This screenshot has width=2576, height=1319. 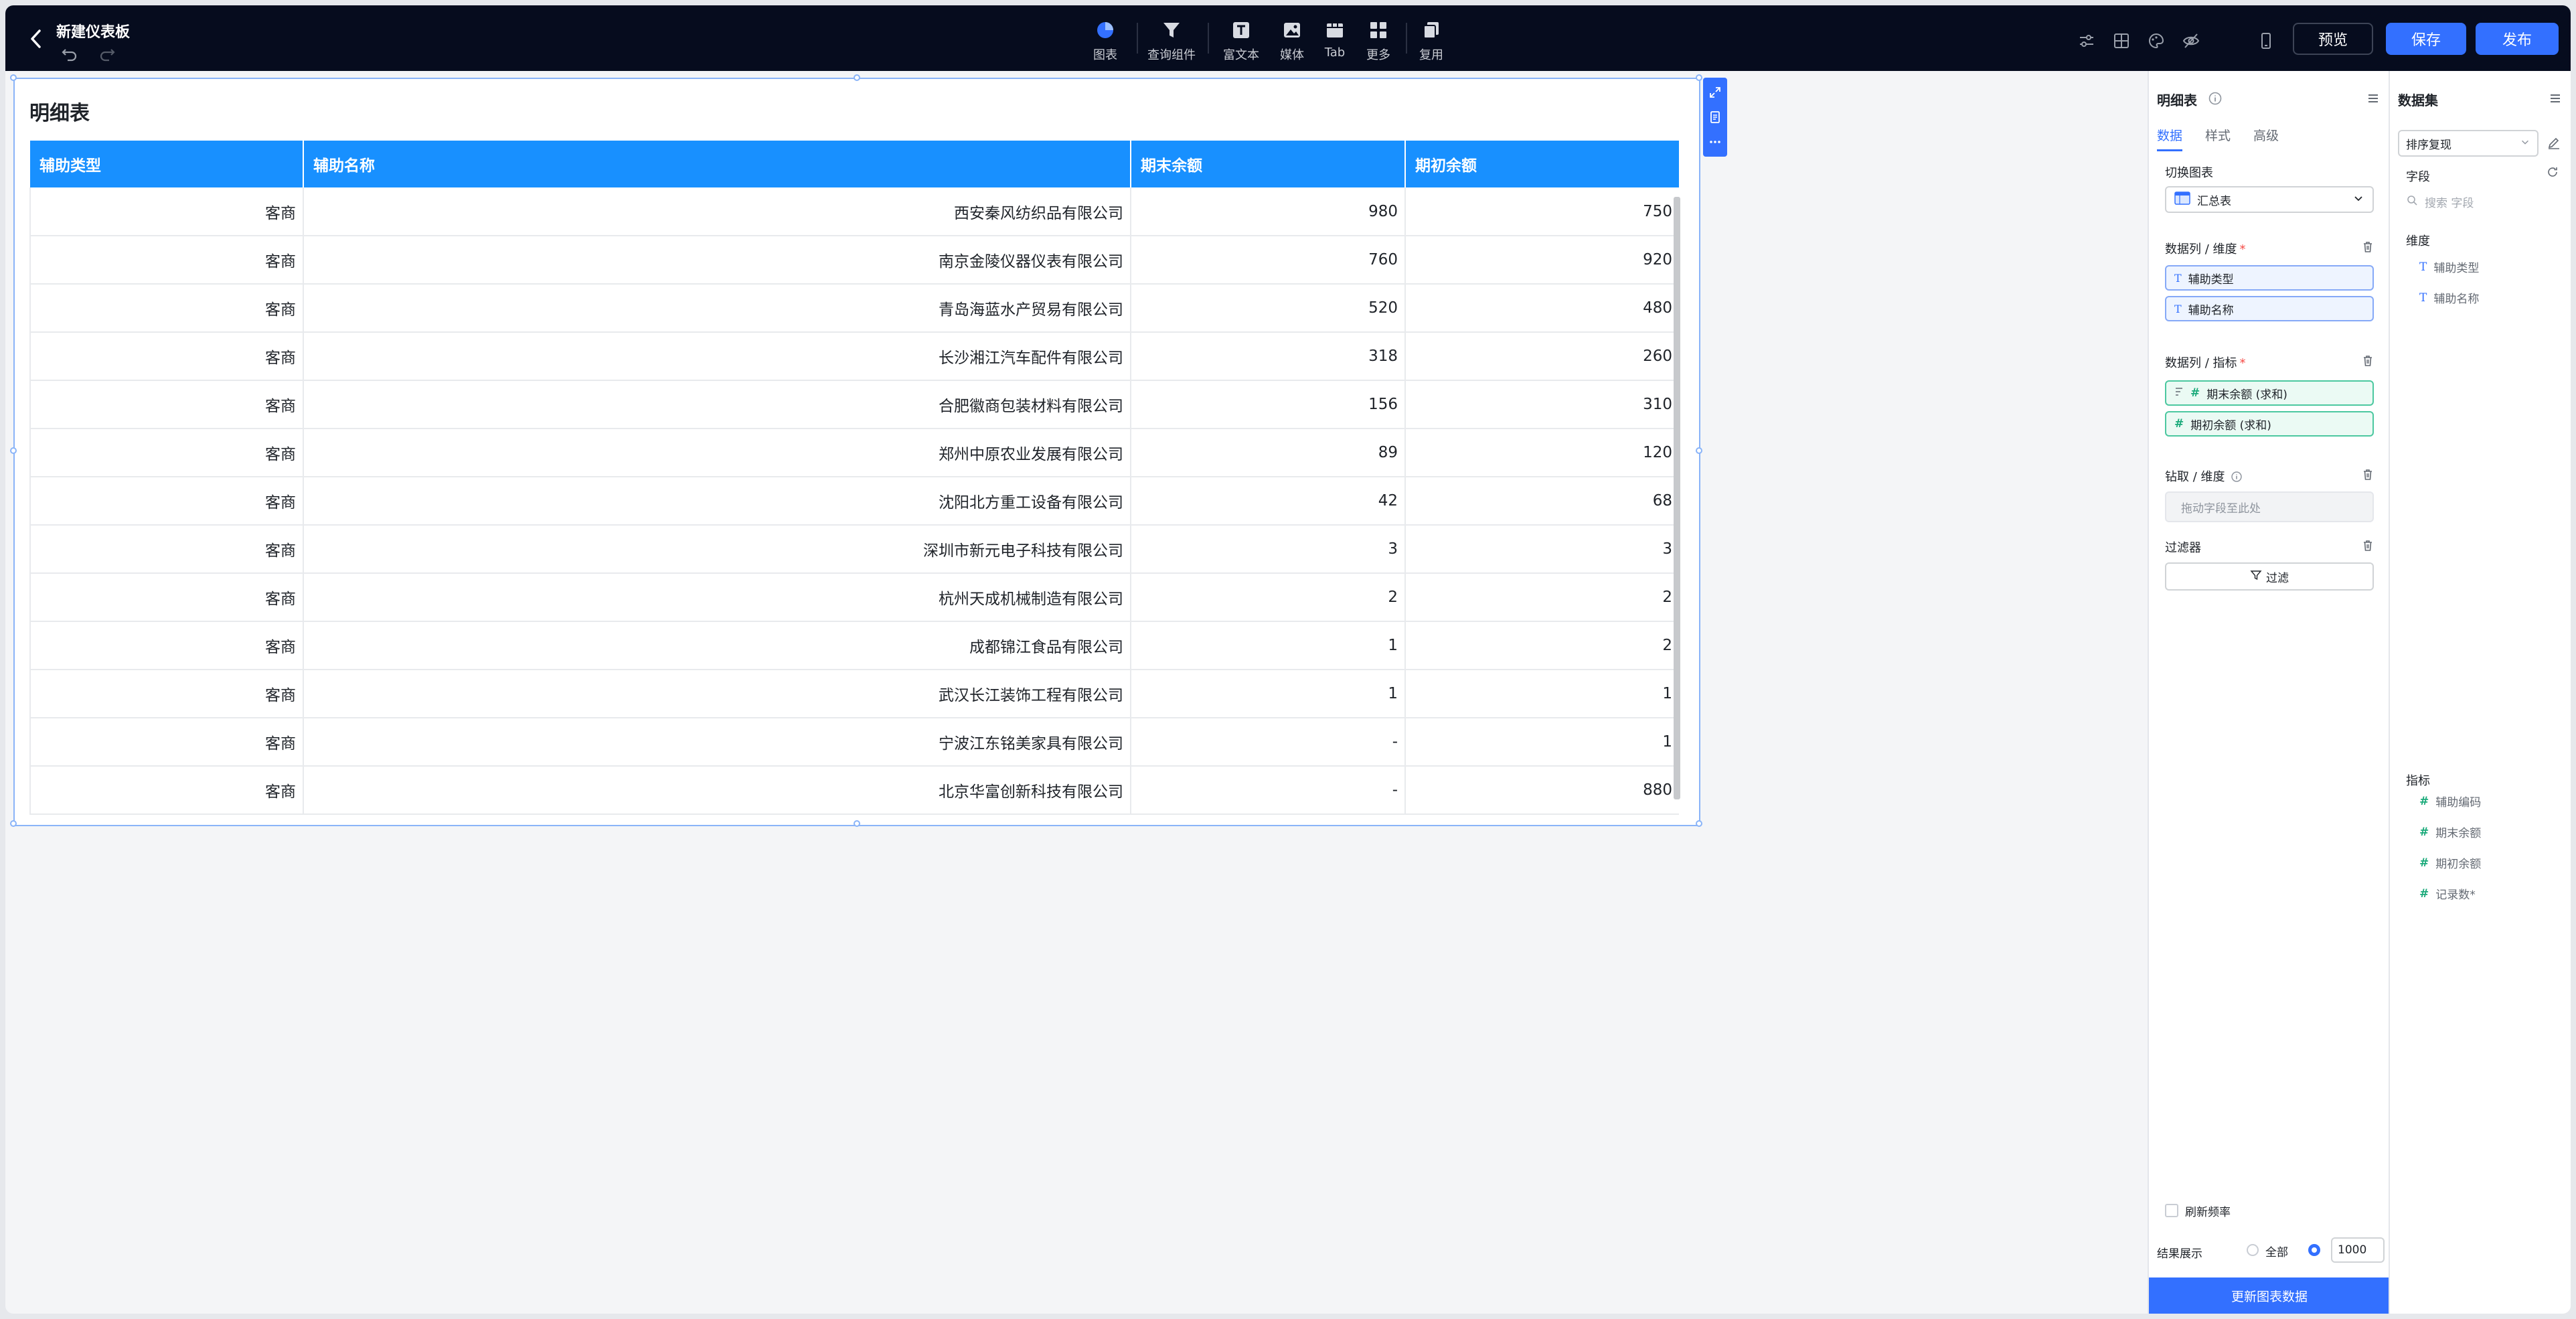 What do you see at coordinates (1269, 164) in the screenshot?
I see `column-header: 期末余额` at bounding box center [1269, 164].